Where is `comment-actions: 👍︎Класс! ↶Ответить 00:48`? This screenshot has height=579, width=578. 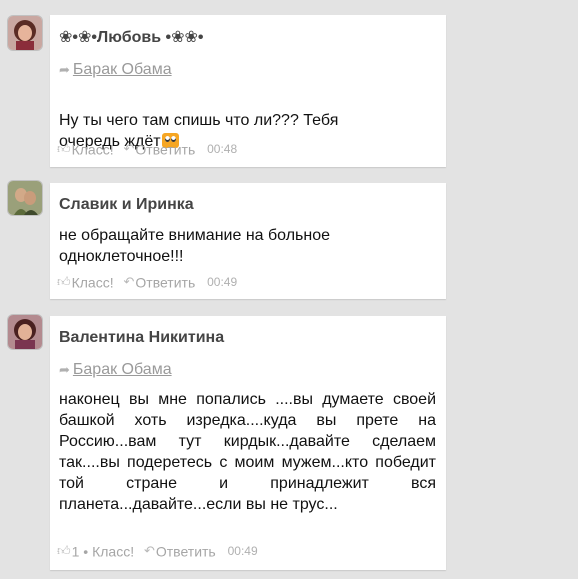
comment-actions: 👍︎Класс! ↶Ответить 00:48 is located at coordinates (147, 148).